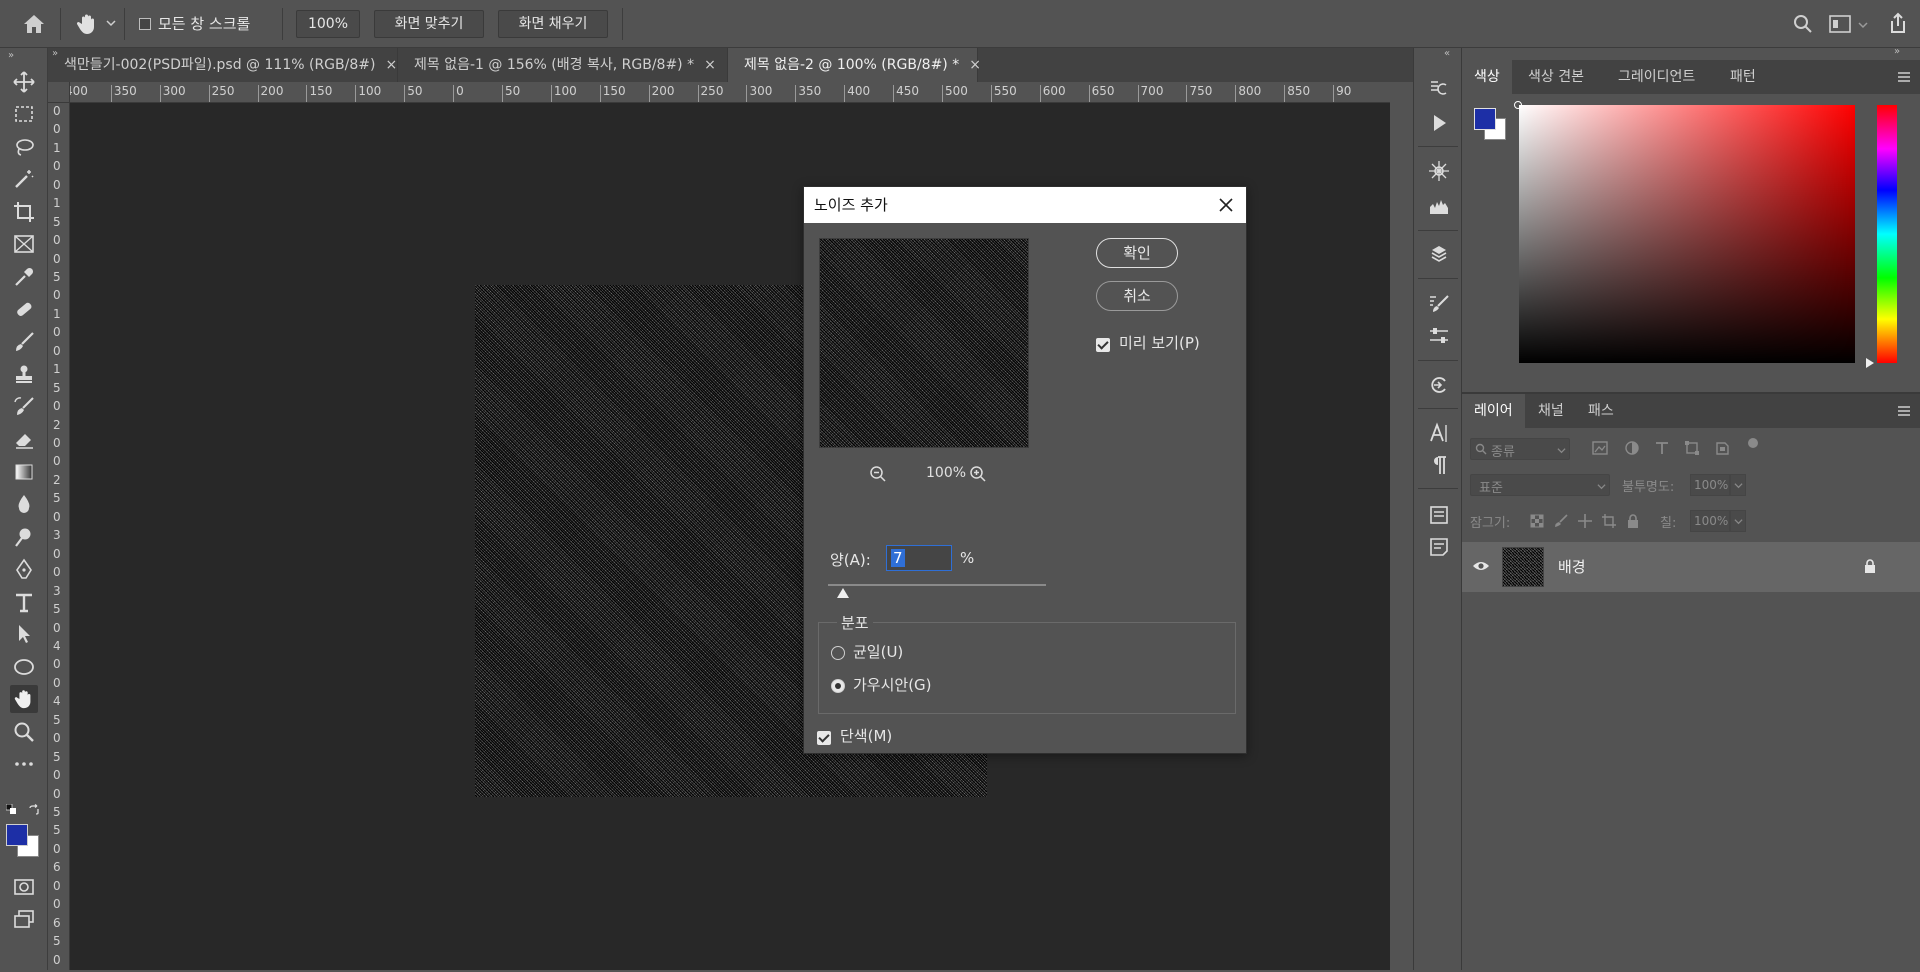 Image resolution: width=1920 pixels, height=972 pixels. I want to click on lock-all-icon, so click(1633, 521).